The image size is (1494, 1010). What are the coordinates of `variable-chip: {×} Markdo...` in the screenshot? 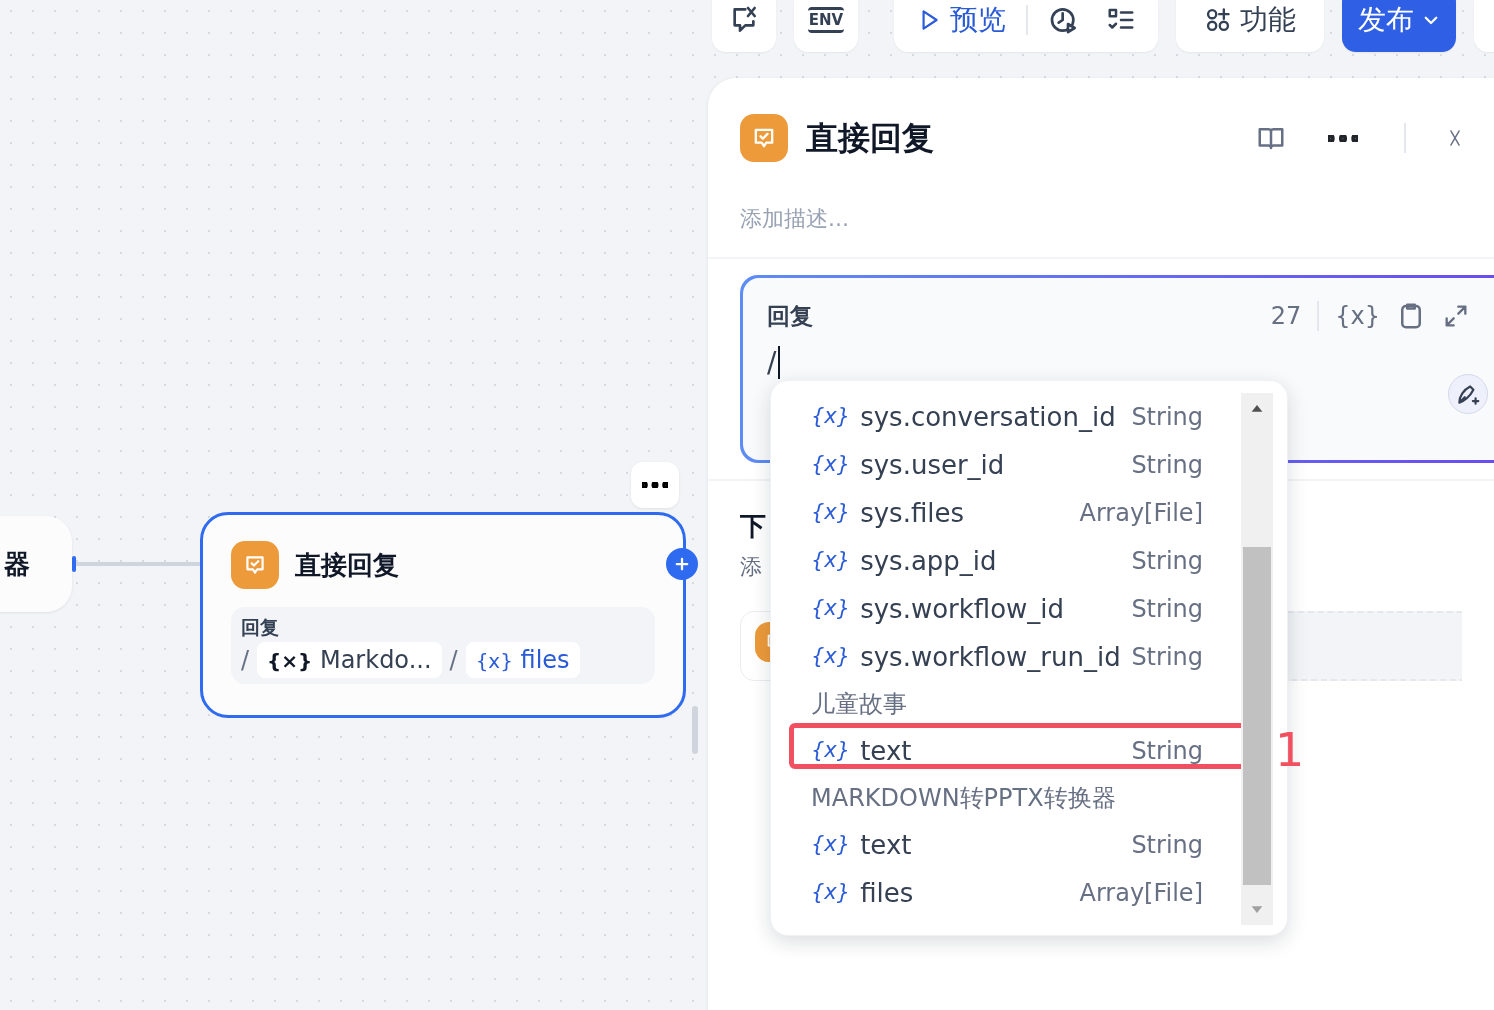 It's located at (349, 659).